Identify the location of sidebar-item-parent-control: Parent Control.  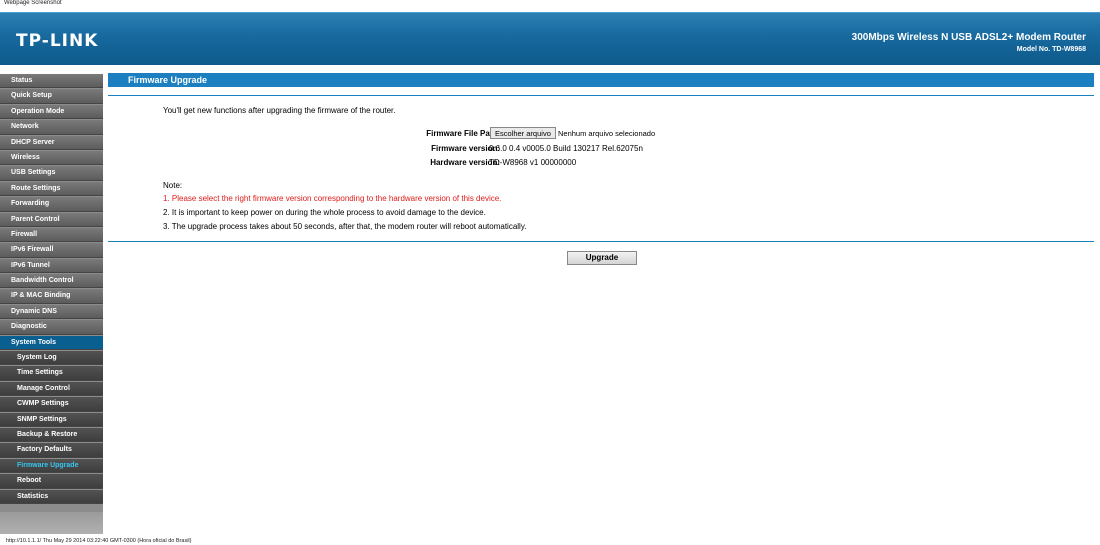
(51, 219).